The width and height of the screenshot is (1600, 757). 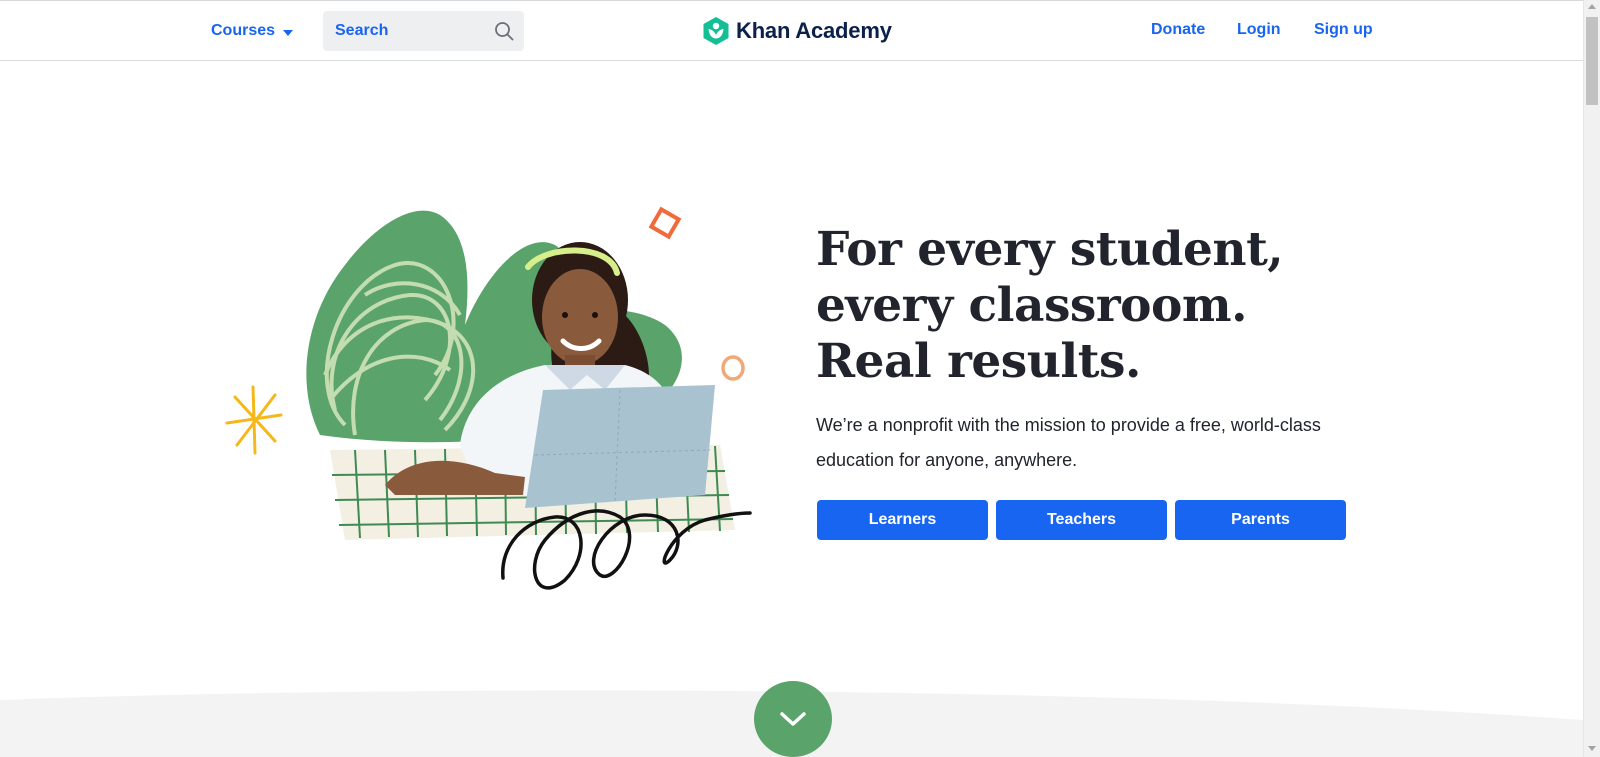 I want to click on courses-label: Courses, so click(x=243, y=30).